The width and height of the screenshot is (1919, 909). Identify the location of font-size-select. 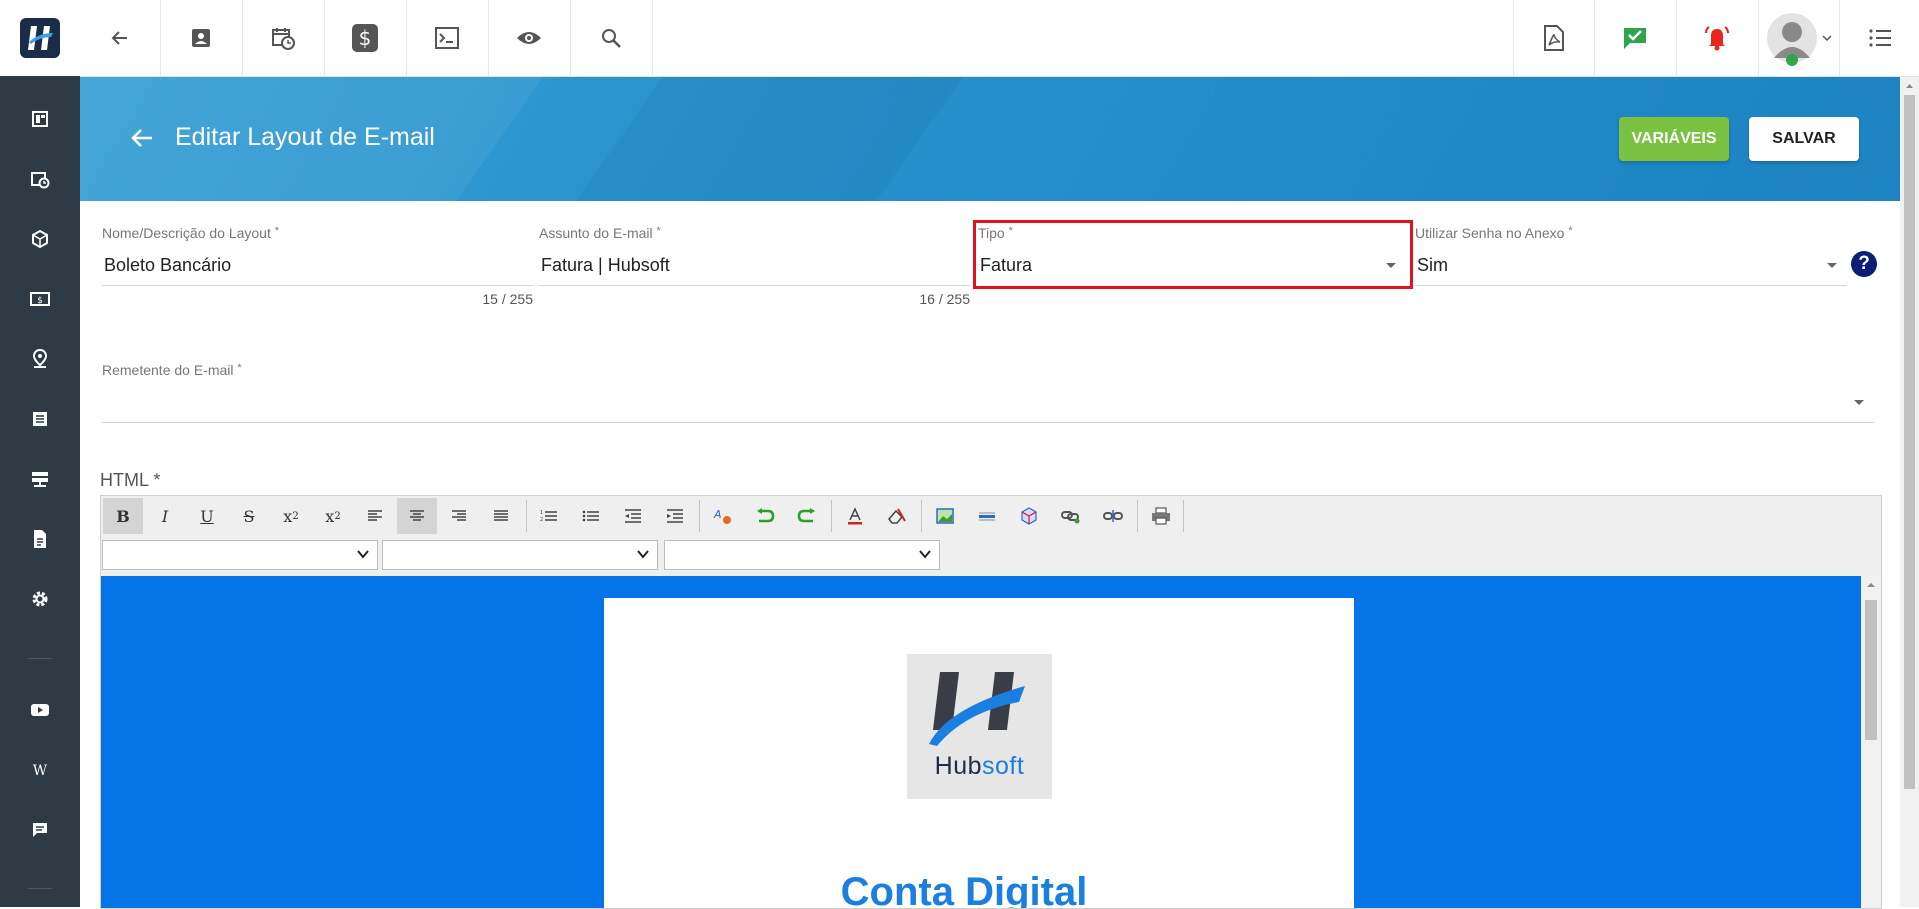
(802, 555).